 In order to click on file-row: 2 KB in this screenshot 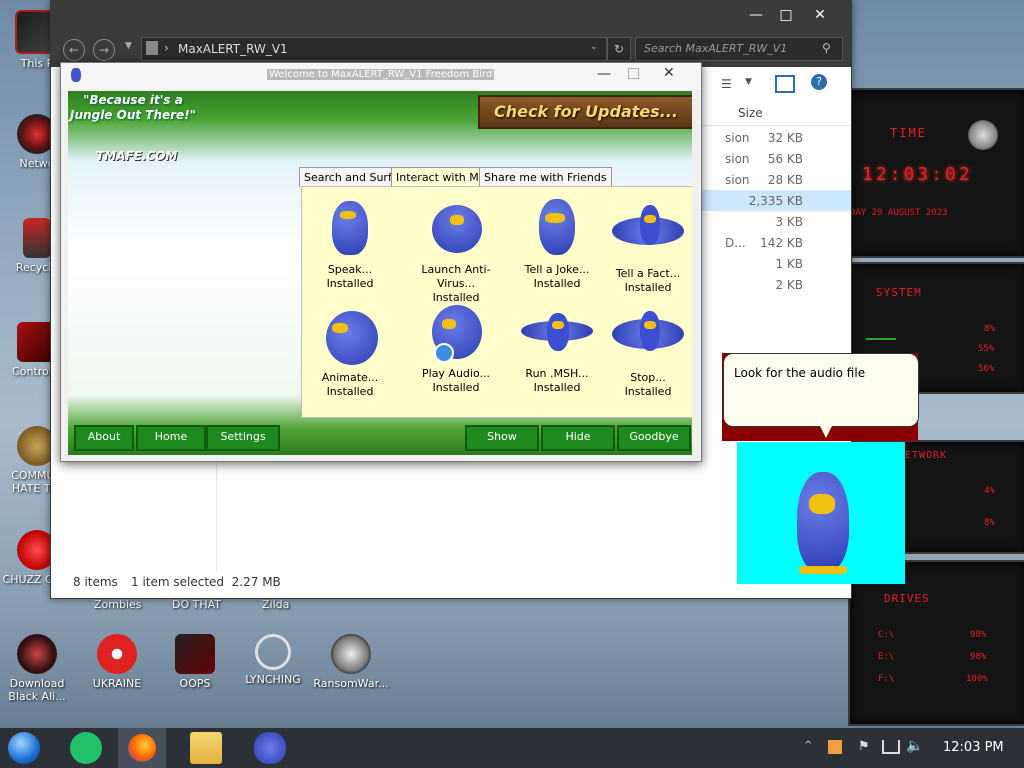, I will do `click(776, 284)`.